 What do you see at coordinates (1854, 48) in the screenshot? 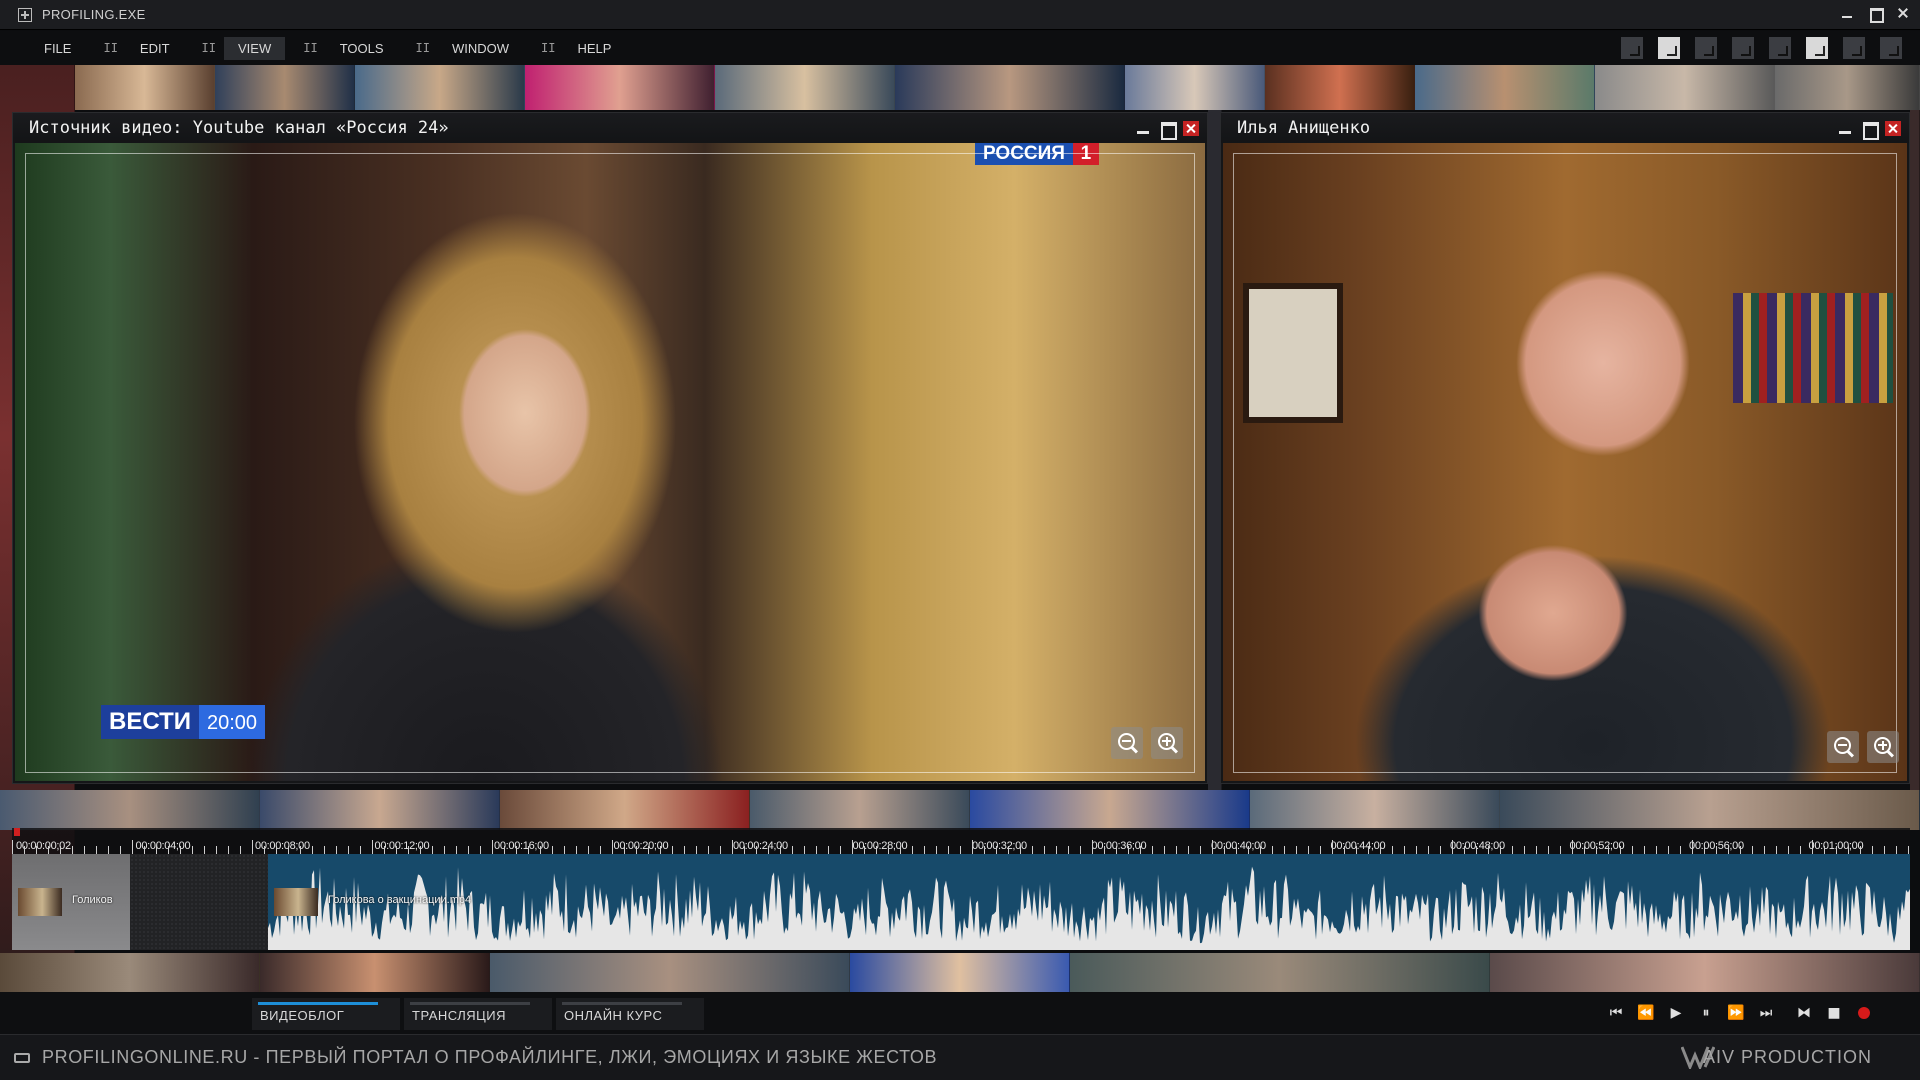
I see `layout-7-icon` at bounding box center [1854, 48].